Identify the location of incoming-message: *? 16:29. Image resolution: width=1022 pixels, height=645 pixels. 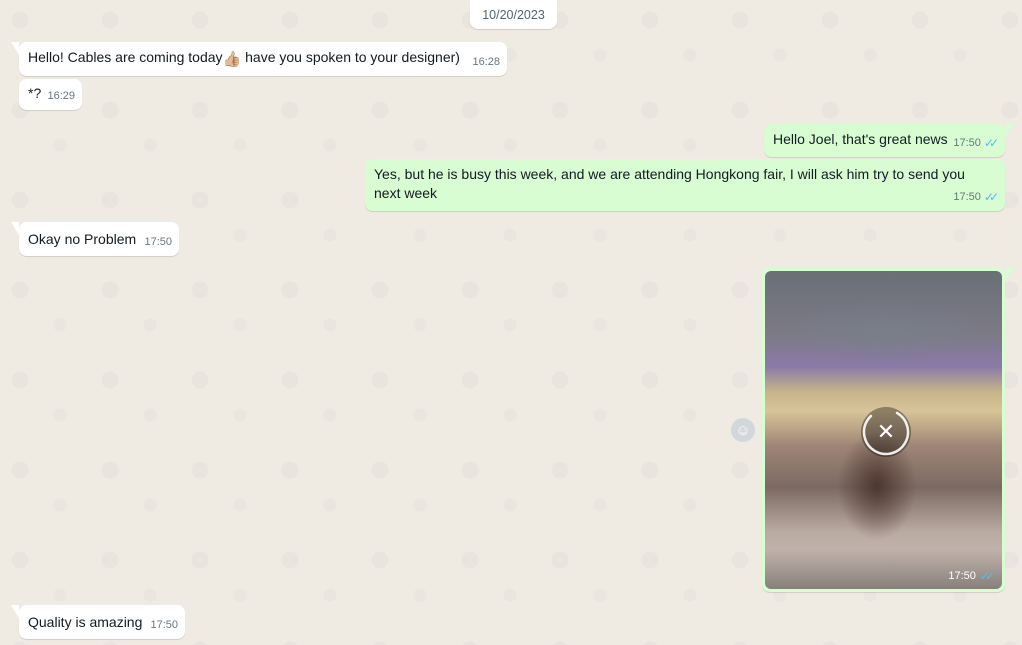
(50, 94).